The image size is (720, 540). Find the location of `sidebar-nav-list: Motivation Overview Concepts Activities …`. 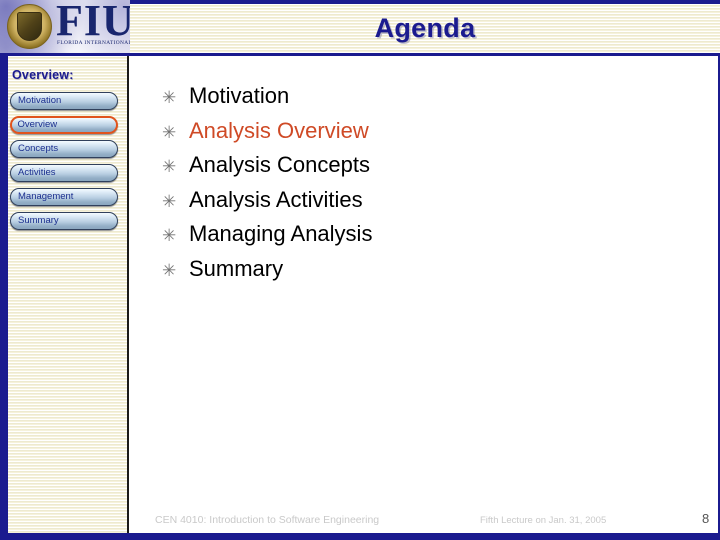

sidebar-nav-list: Motivation Overview Concepts Activities … is located at coordinates (66, 164).